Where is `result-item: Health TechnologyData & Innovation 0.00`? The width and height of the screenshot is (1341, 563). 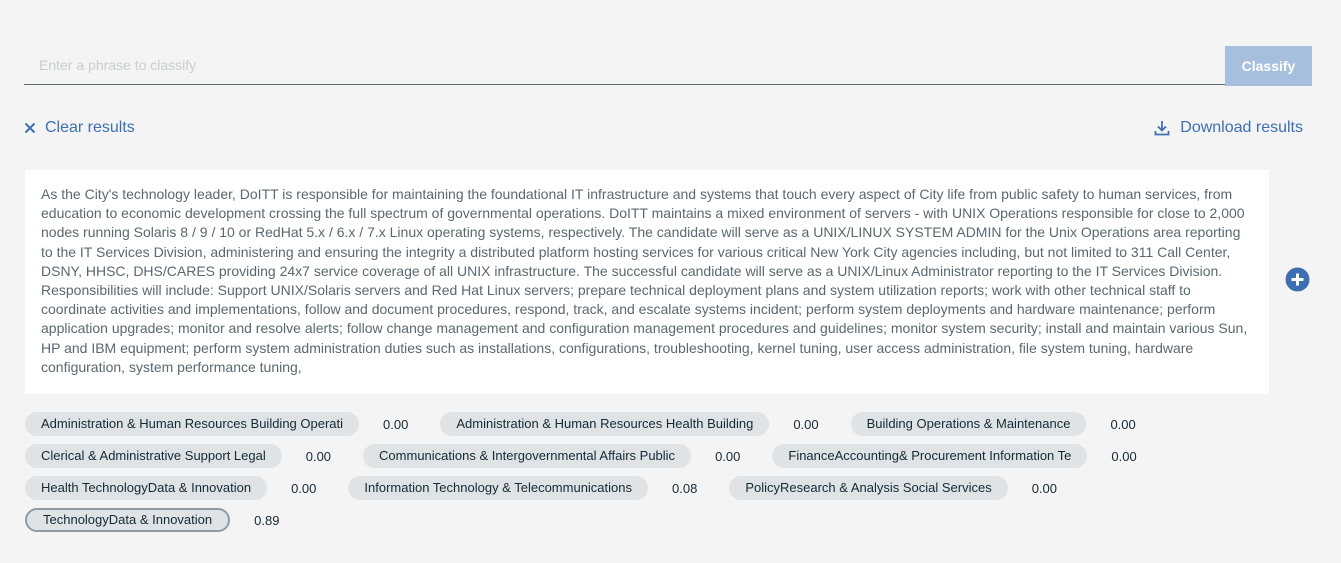
result-item: Health TechnologyData & Innovation 0.00 is located at coordinates (170, 488).